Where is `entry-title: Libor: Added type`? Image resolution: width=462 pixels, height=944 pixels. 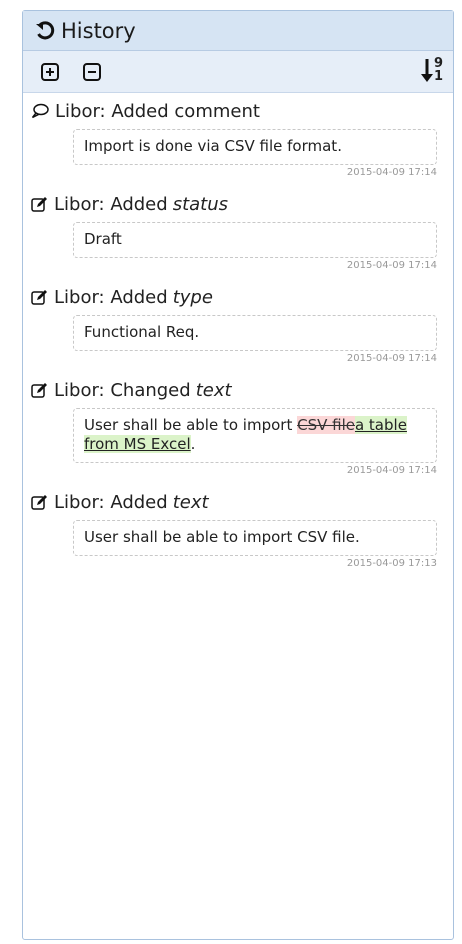 entry-title: Libor: Added type is located at coordinates (238, 297).